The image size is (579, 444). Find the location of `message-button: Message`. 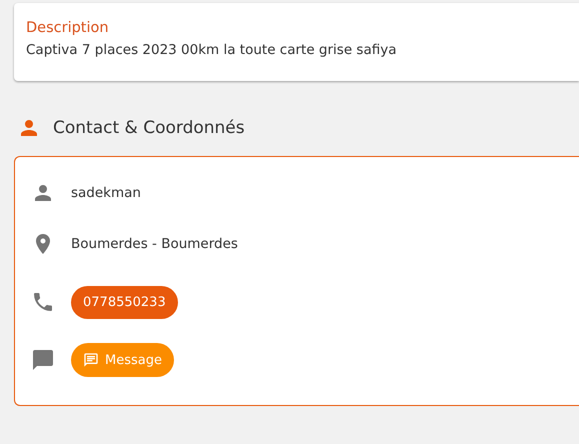

message-button: Message is located at coordinates (122, 360).